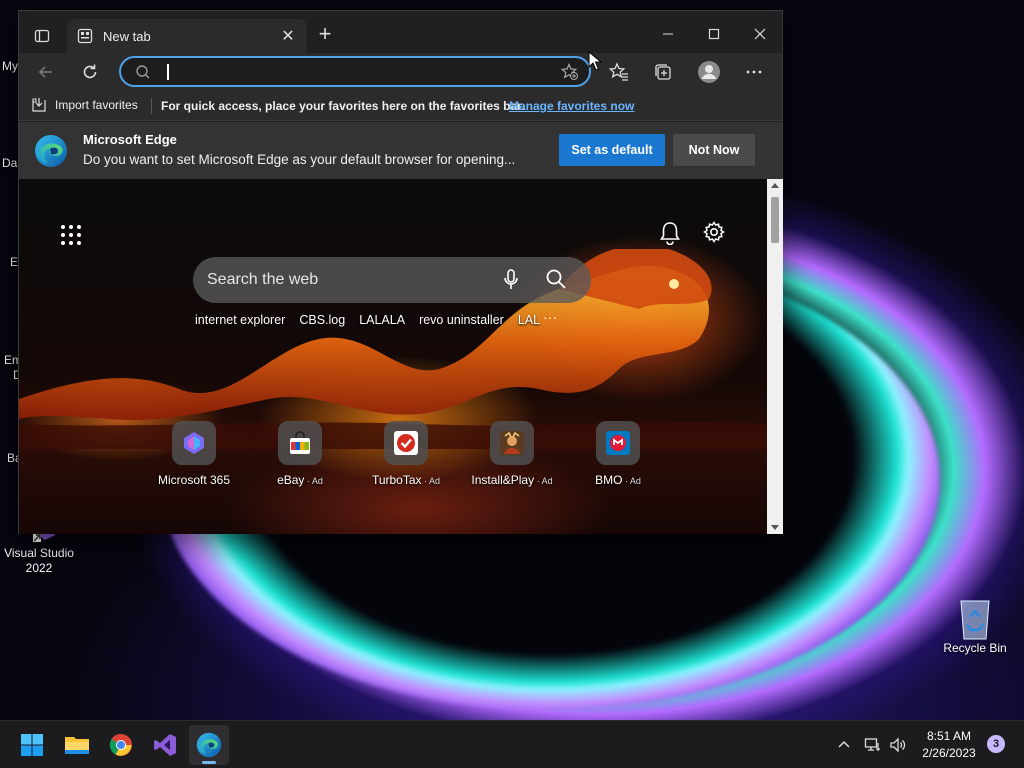  I want to click on desktop-icon-recycle-bin: Recycle Bin, so click(975, 626).